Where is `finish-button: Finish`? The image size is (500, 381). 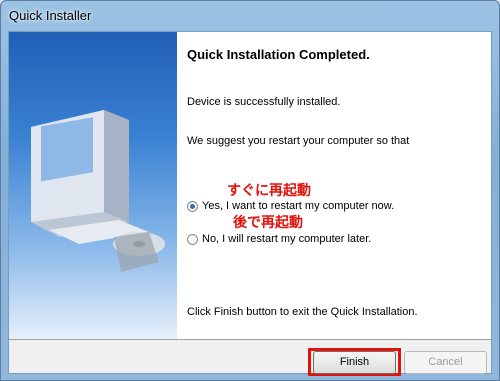 finish-button: Finish is located at coordinates (354, 362).